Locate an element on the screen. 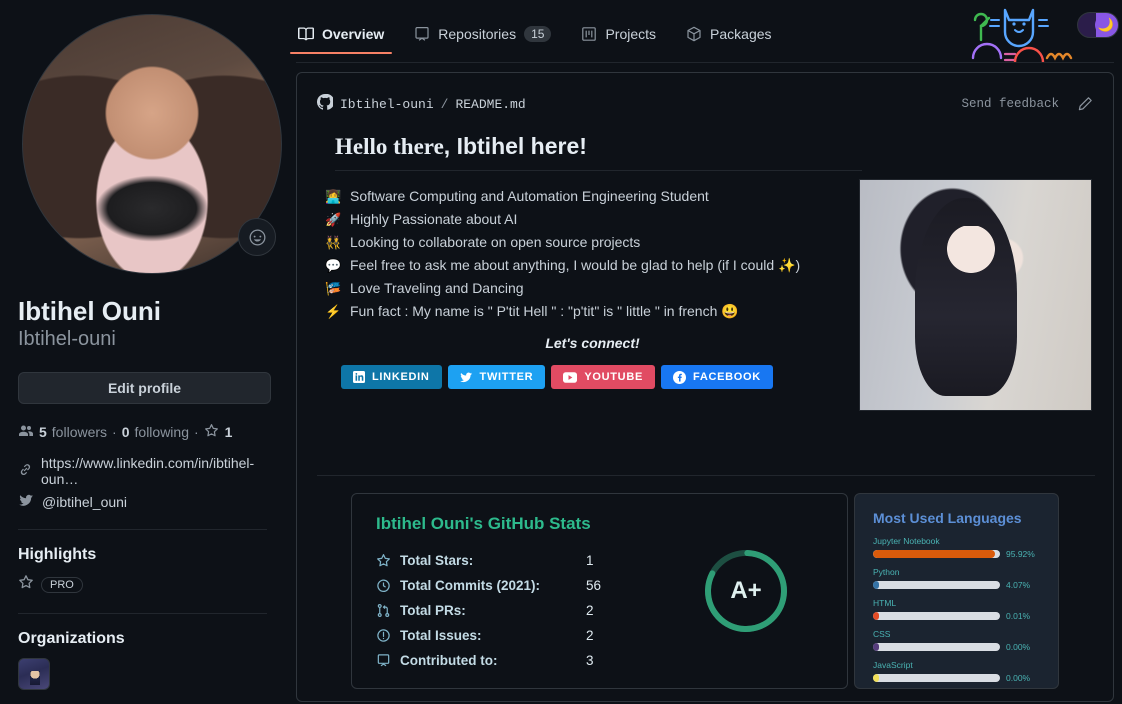  readme-filename: README.md is located at coordinates (490, 104).